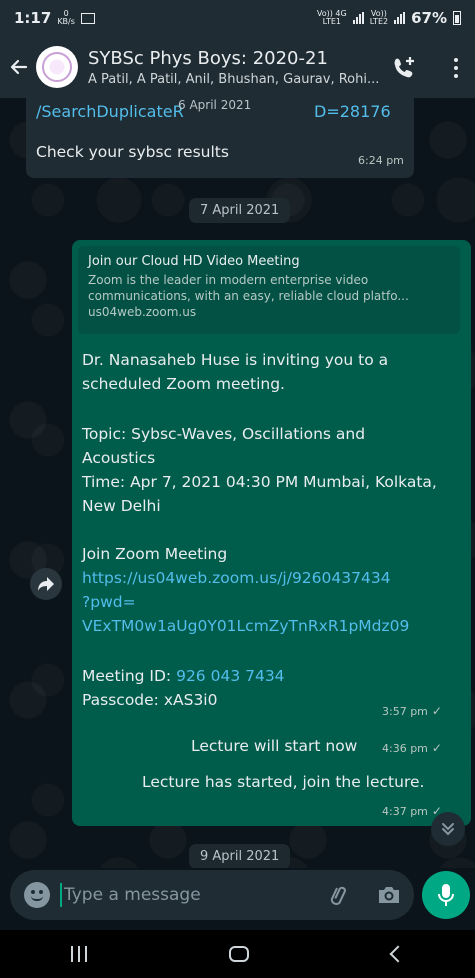  I want to click on zoom-url-line2: ?pwd=, so click(109, 602).